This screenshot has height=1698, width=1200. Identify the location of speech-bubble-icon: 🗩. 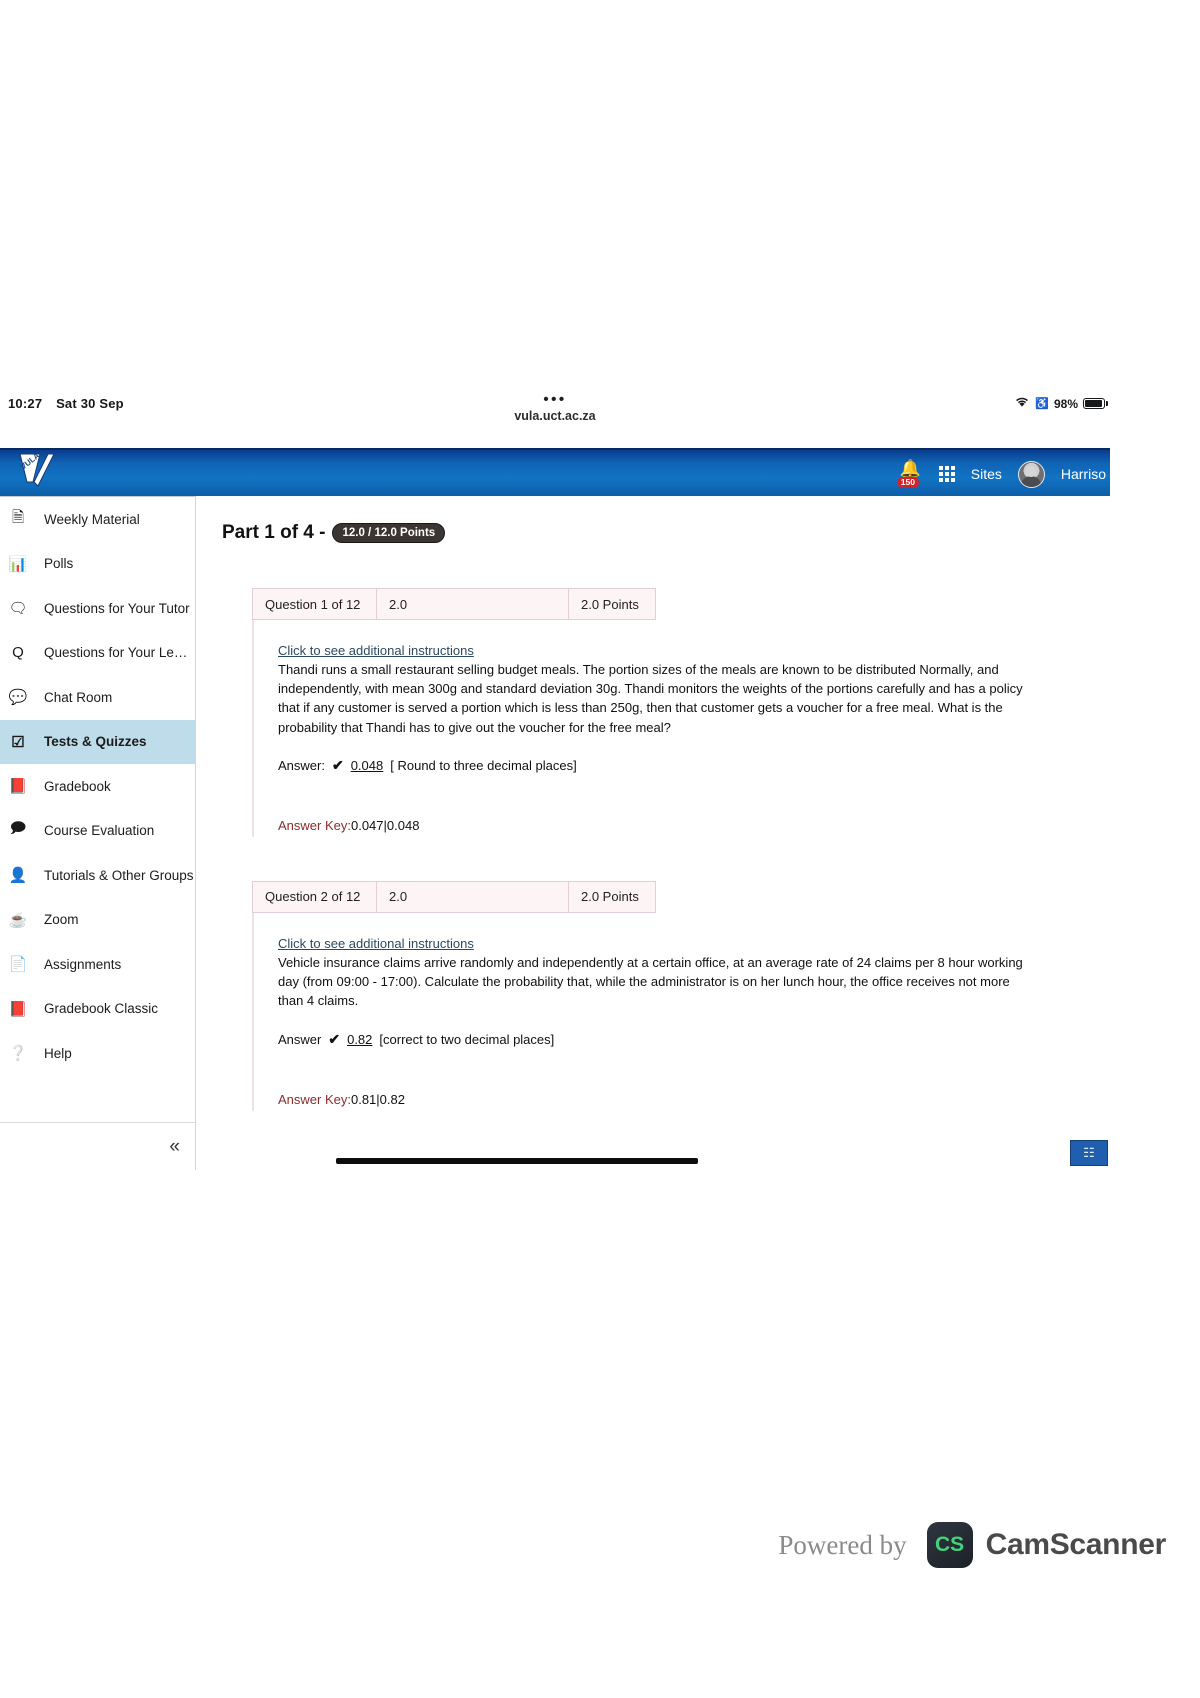
(18, 829).